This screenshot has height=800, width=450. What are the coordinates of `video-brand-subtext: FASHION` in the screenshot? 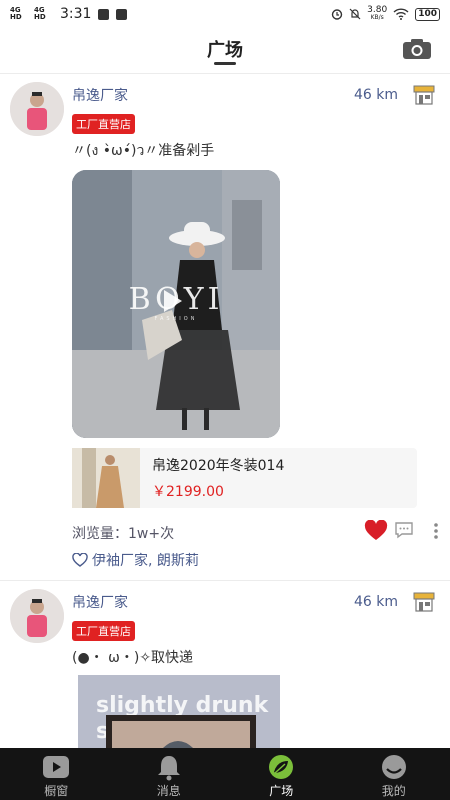 It's located at (176, 319).